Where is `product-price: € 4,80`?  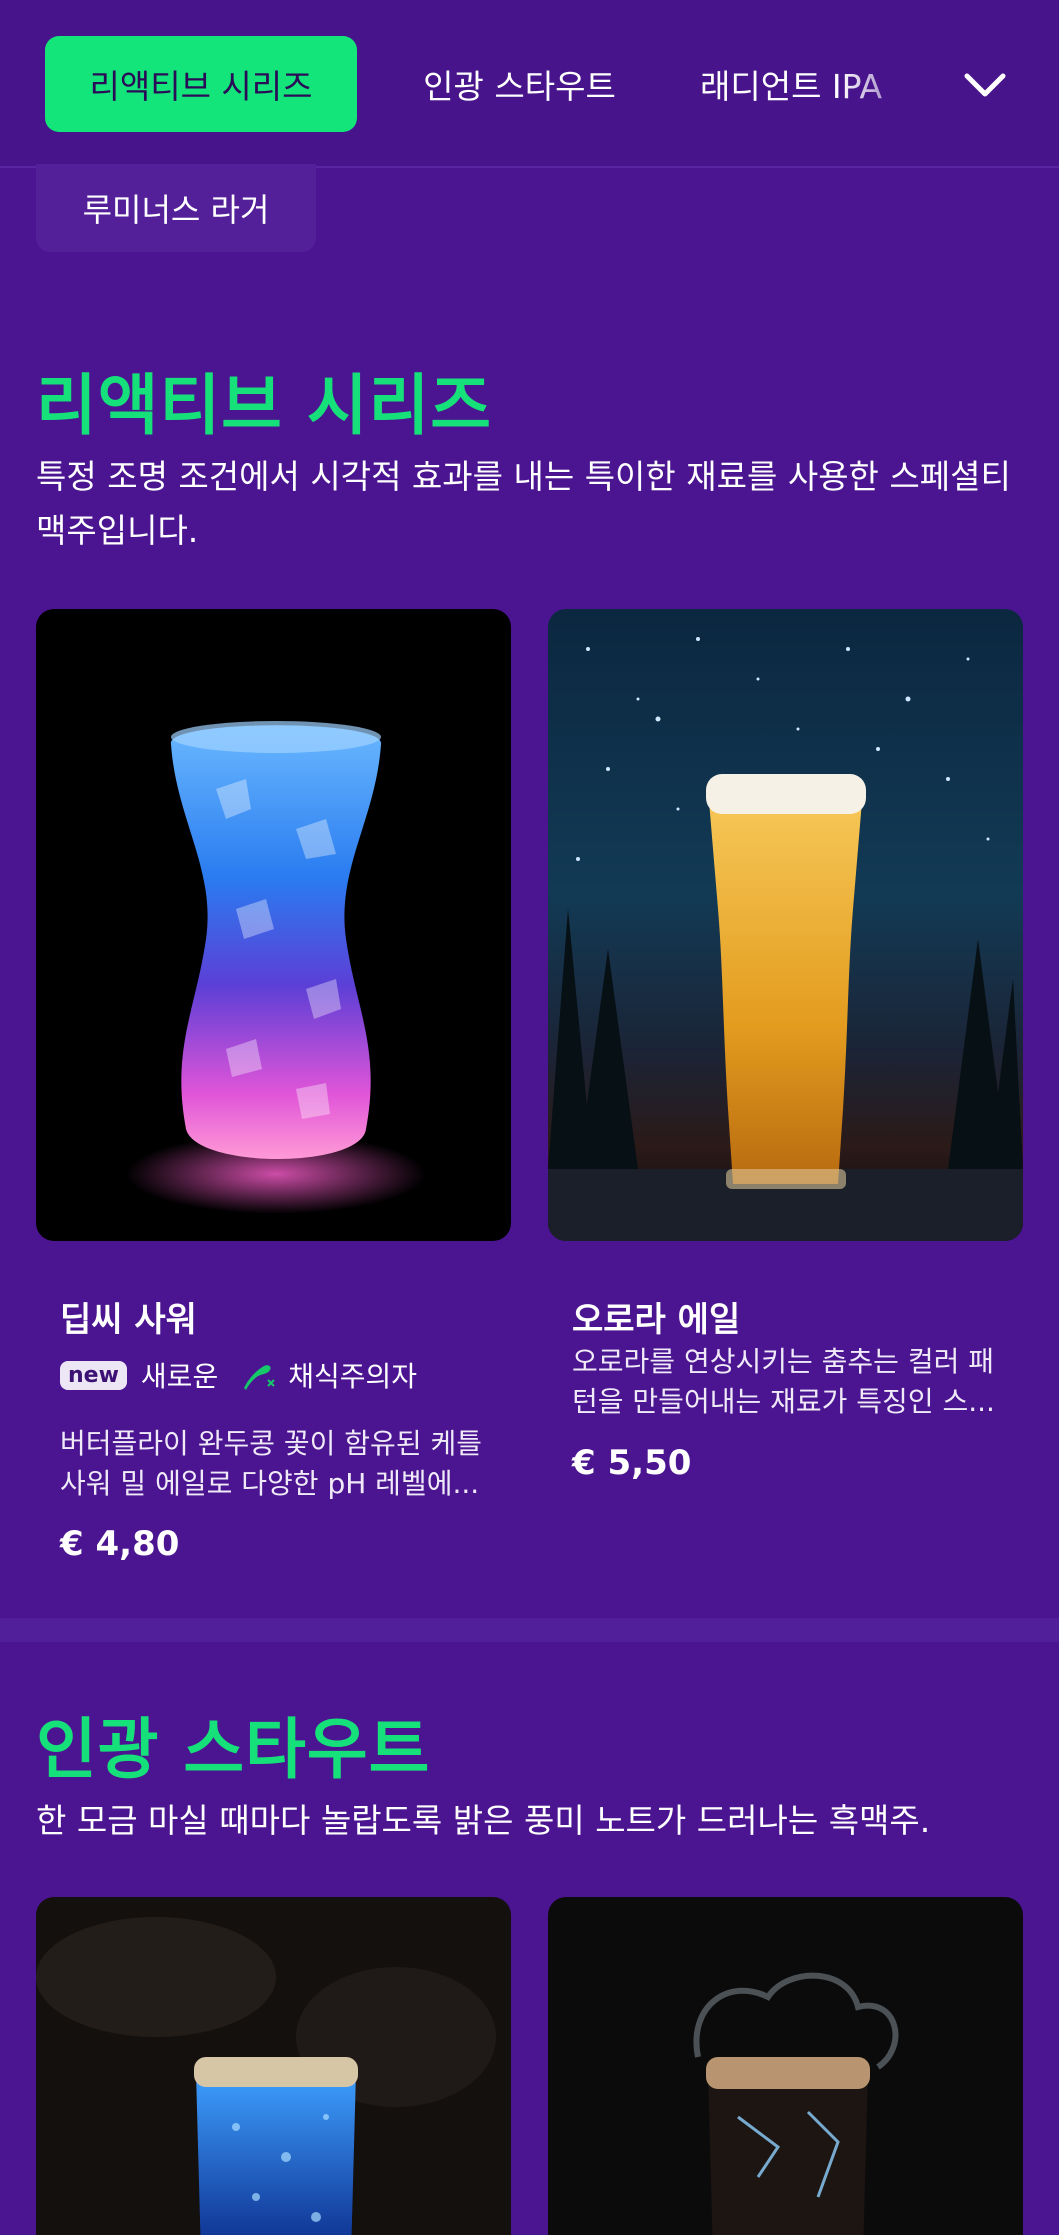
product-price: € 4,80 is located at coordinates (120, 1544).